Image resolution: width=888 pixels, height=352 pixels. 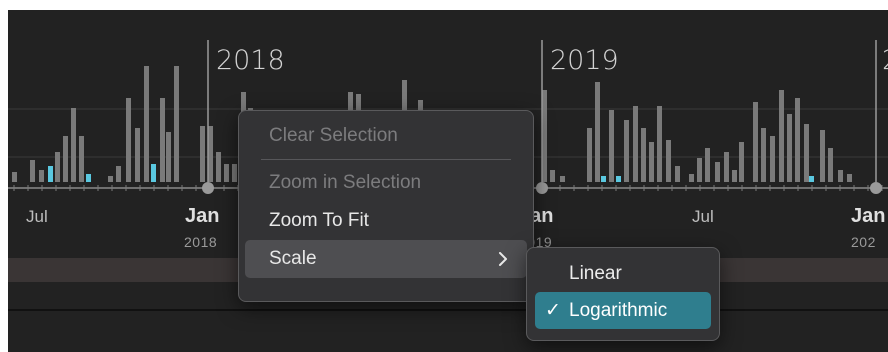 What do you see at coordinates (542, 188) in the screenshot?
I see `year-handle-2019` at bounding box center [542, 188].